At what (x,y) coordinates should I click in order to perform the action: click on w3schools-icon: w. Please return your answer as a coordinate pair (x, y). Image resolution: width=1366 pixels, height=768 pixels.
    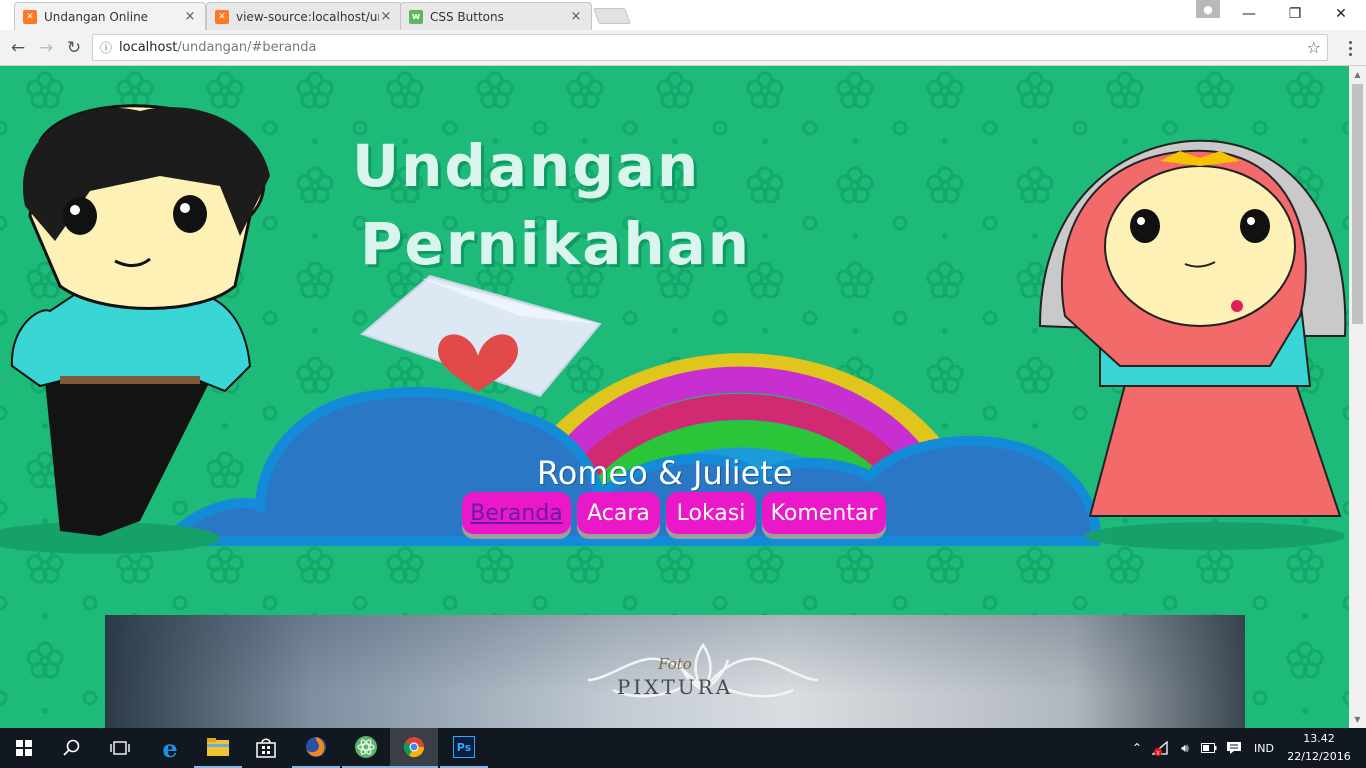
    Looking at the image, I should click on (416, 16).